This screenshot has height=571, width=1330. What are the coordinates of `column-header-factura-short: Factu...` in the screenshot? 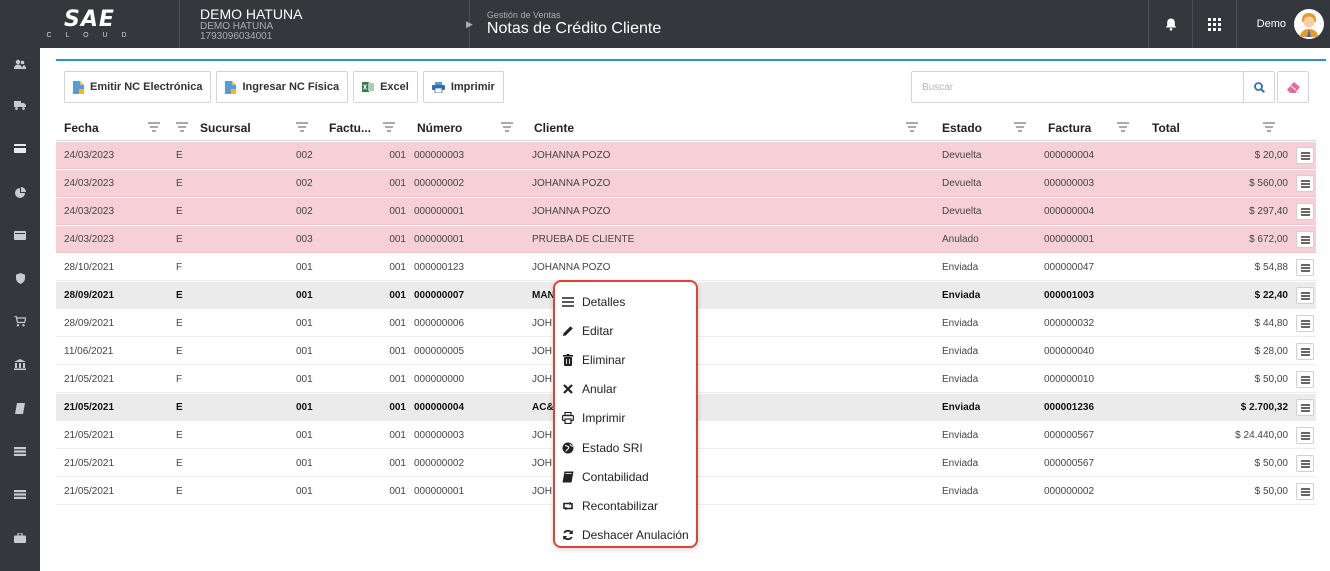 It's located at (350, 127).